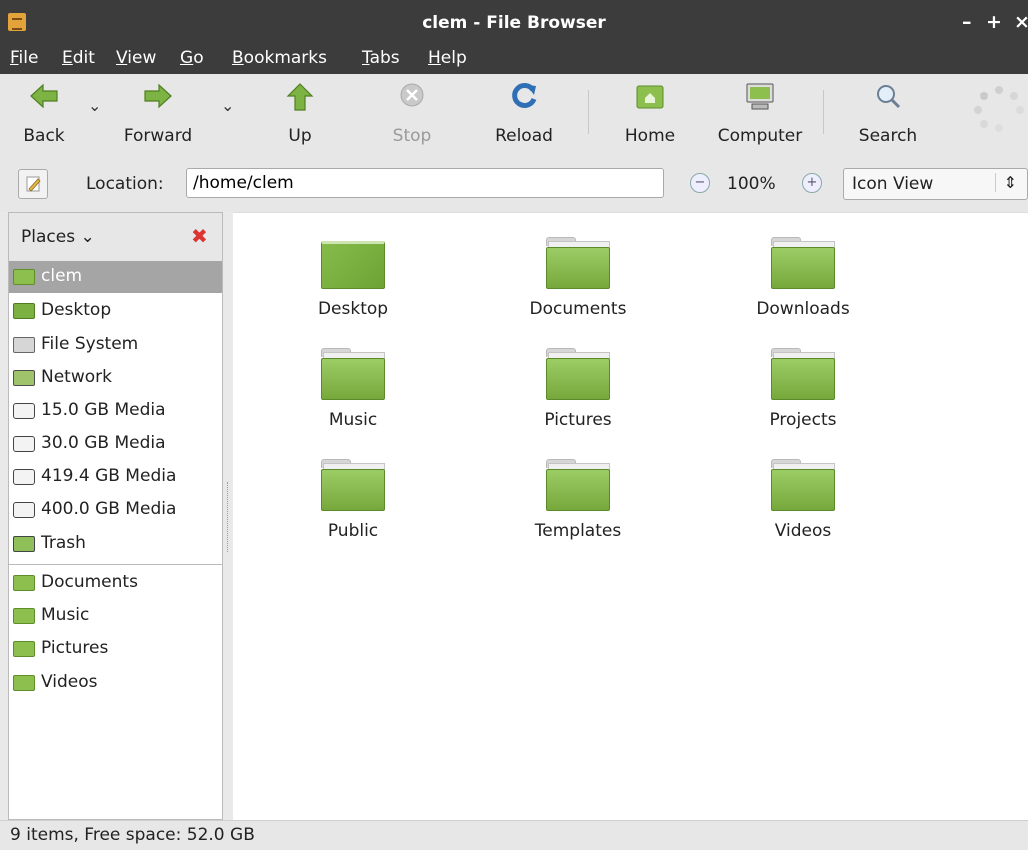  What do you see at coordinates (353, 531) in the screenshot?
I see `file-item-label: Public` at bounding box center [353, 531].